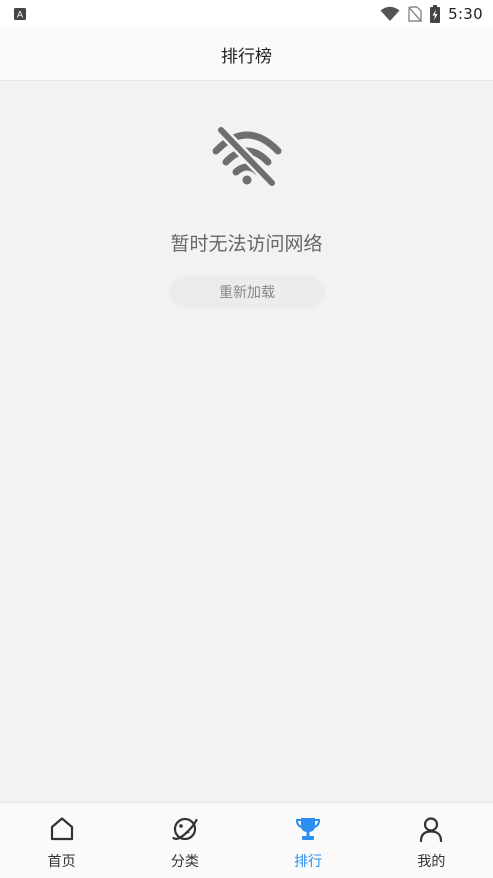 Image resolution: width=493 pixels, height=878 pixels. Describe the element at coordinates (185, 829) in the screenshot. I see `planet-icon` at that location.